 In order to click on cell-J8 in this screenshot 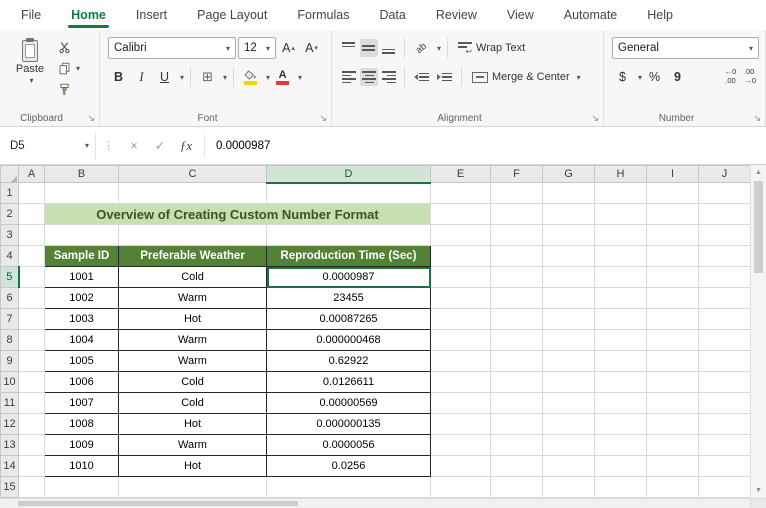, I will do `click(724, 340)`.